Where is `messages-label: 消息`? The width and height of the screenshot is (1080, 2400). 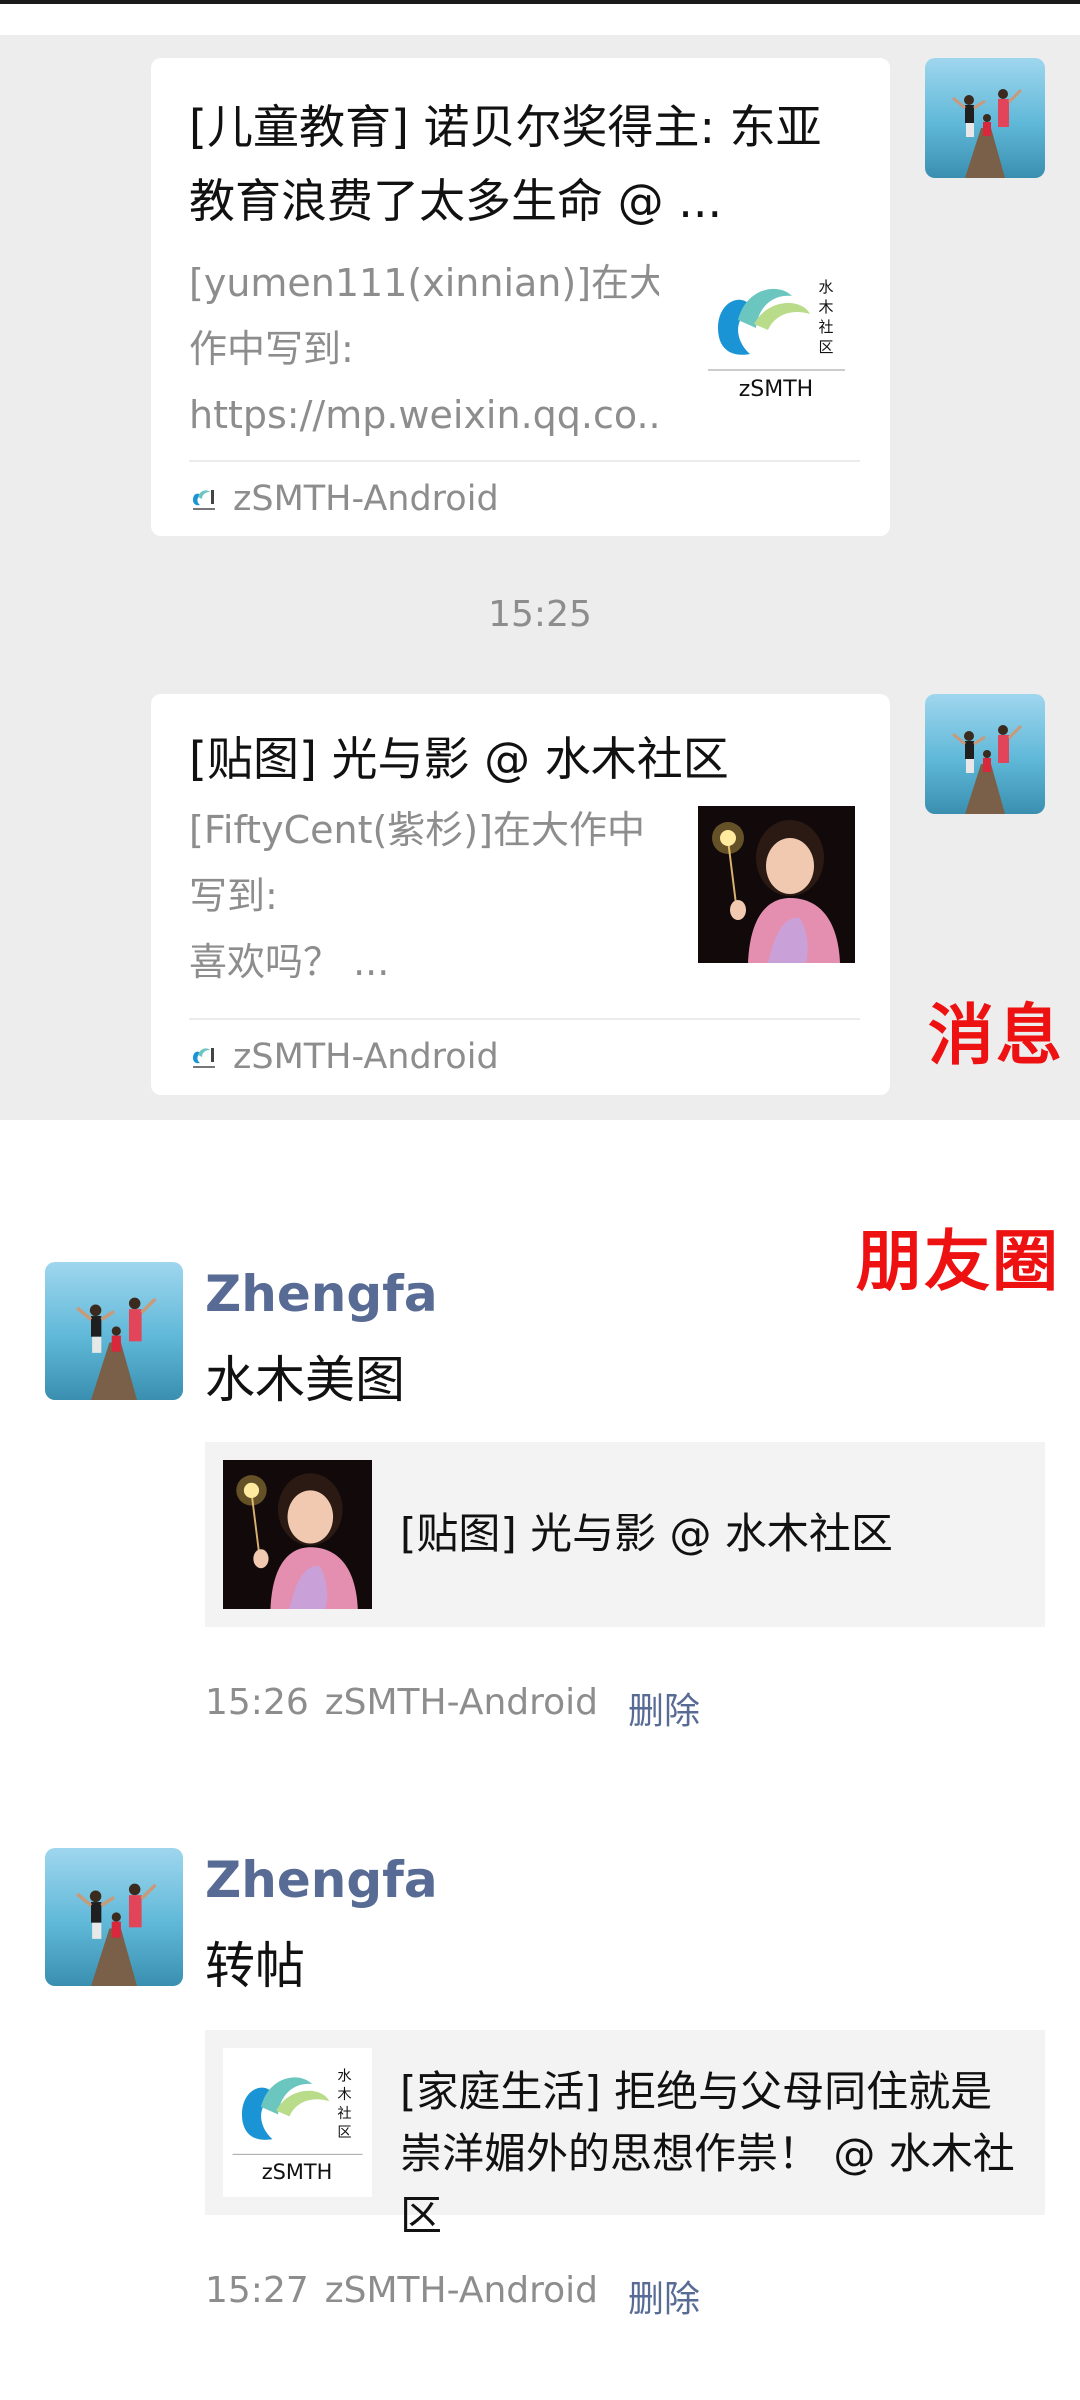
messages-label: 消息 is located at coordinates (996, 1035).